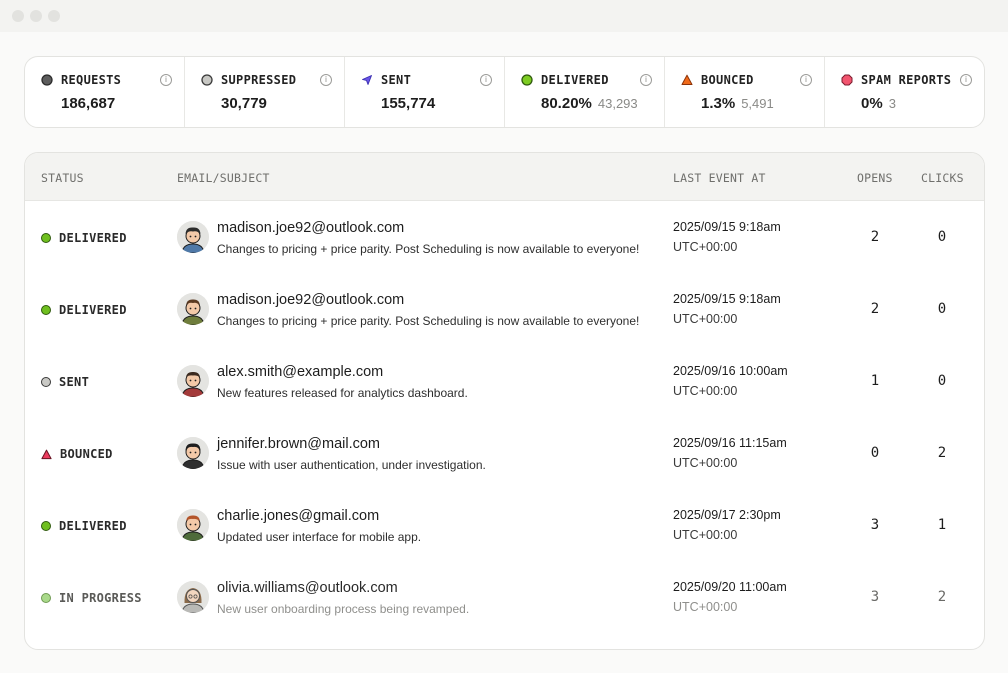 Image resolution: width=1008 pixels, height=673 pixels. What do you see at coordinates (88, 103) in the screenshot?
I see `stat-value: 186,687` at bounding box center [88, 103].